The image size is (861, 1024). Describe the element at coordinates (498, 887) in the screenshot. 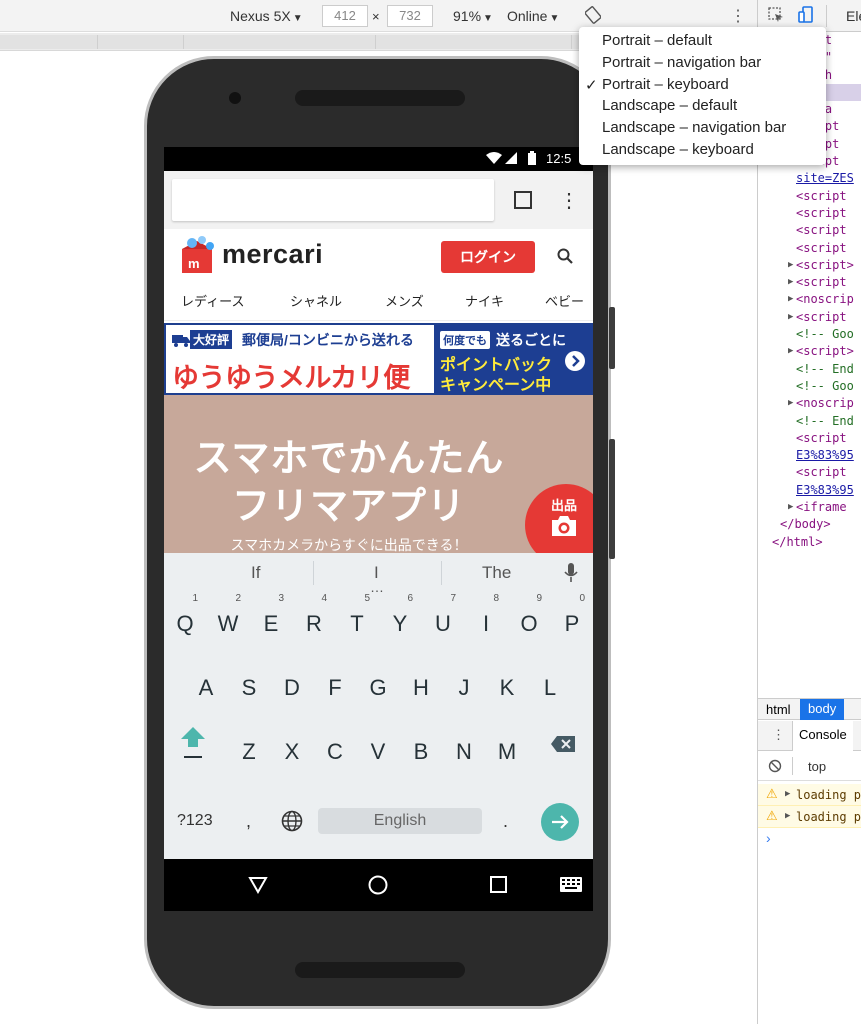

I see `recents-icon` at that location.